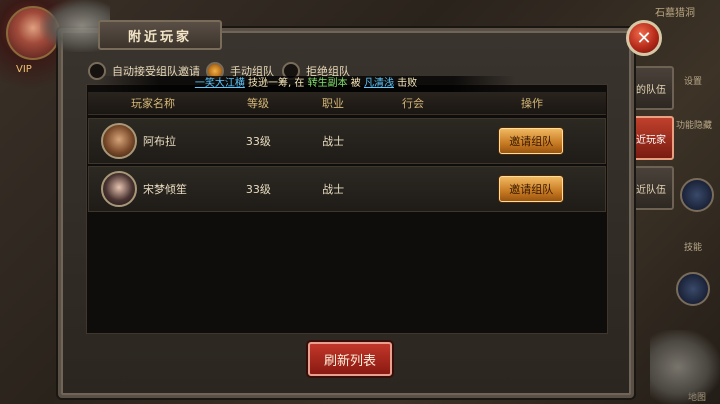  What do you see at coordinates (258, 103) in the screenshot?
I see `header-level: 等级` at bounding box center [258, 103].